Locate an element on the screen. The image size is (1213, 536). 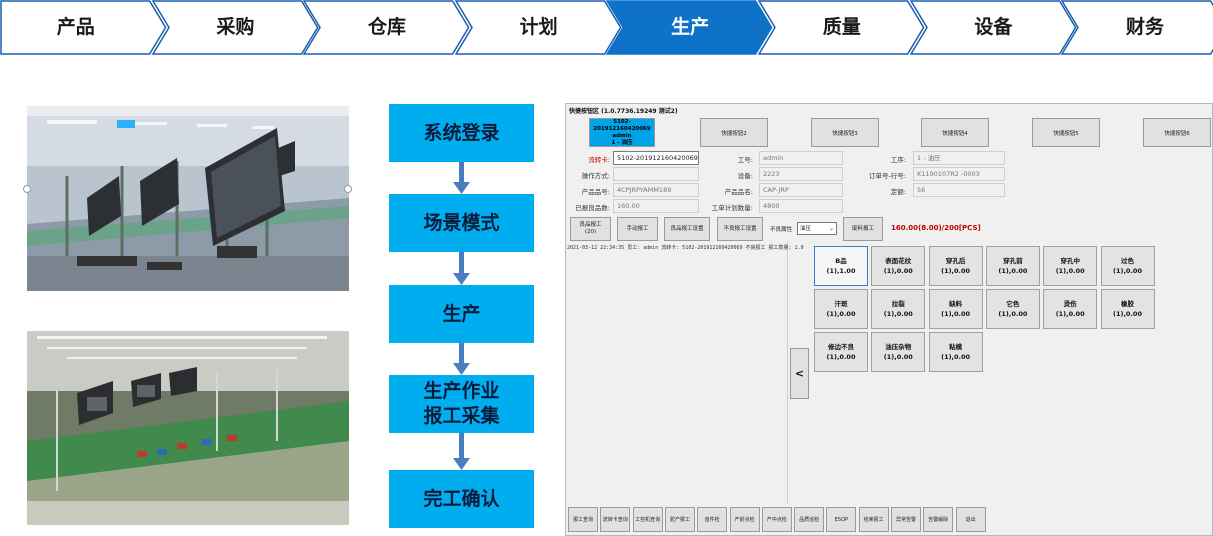
process-step-label: 生产 is located at coordinates (690, 27).